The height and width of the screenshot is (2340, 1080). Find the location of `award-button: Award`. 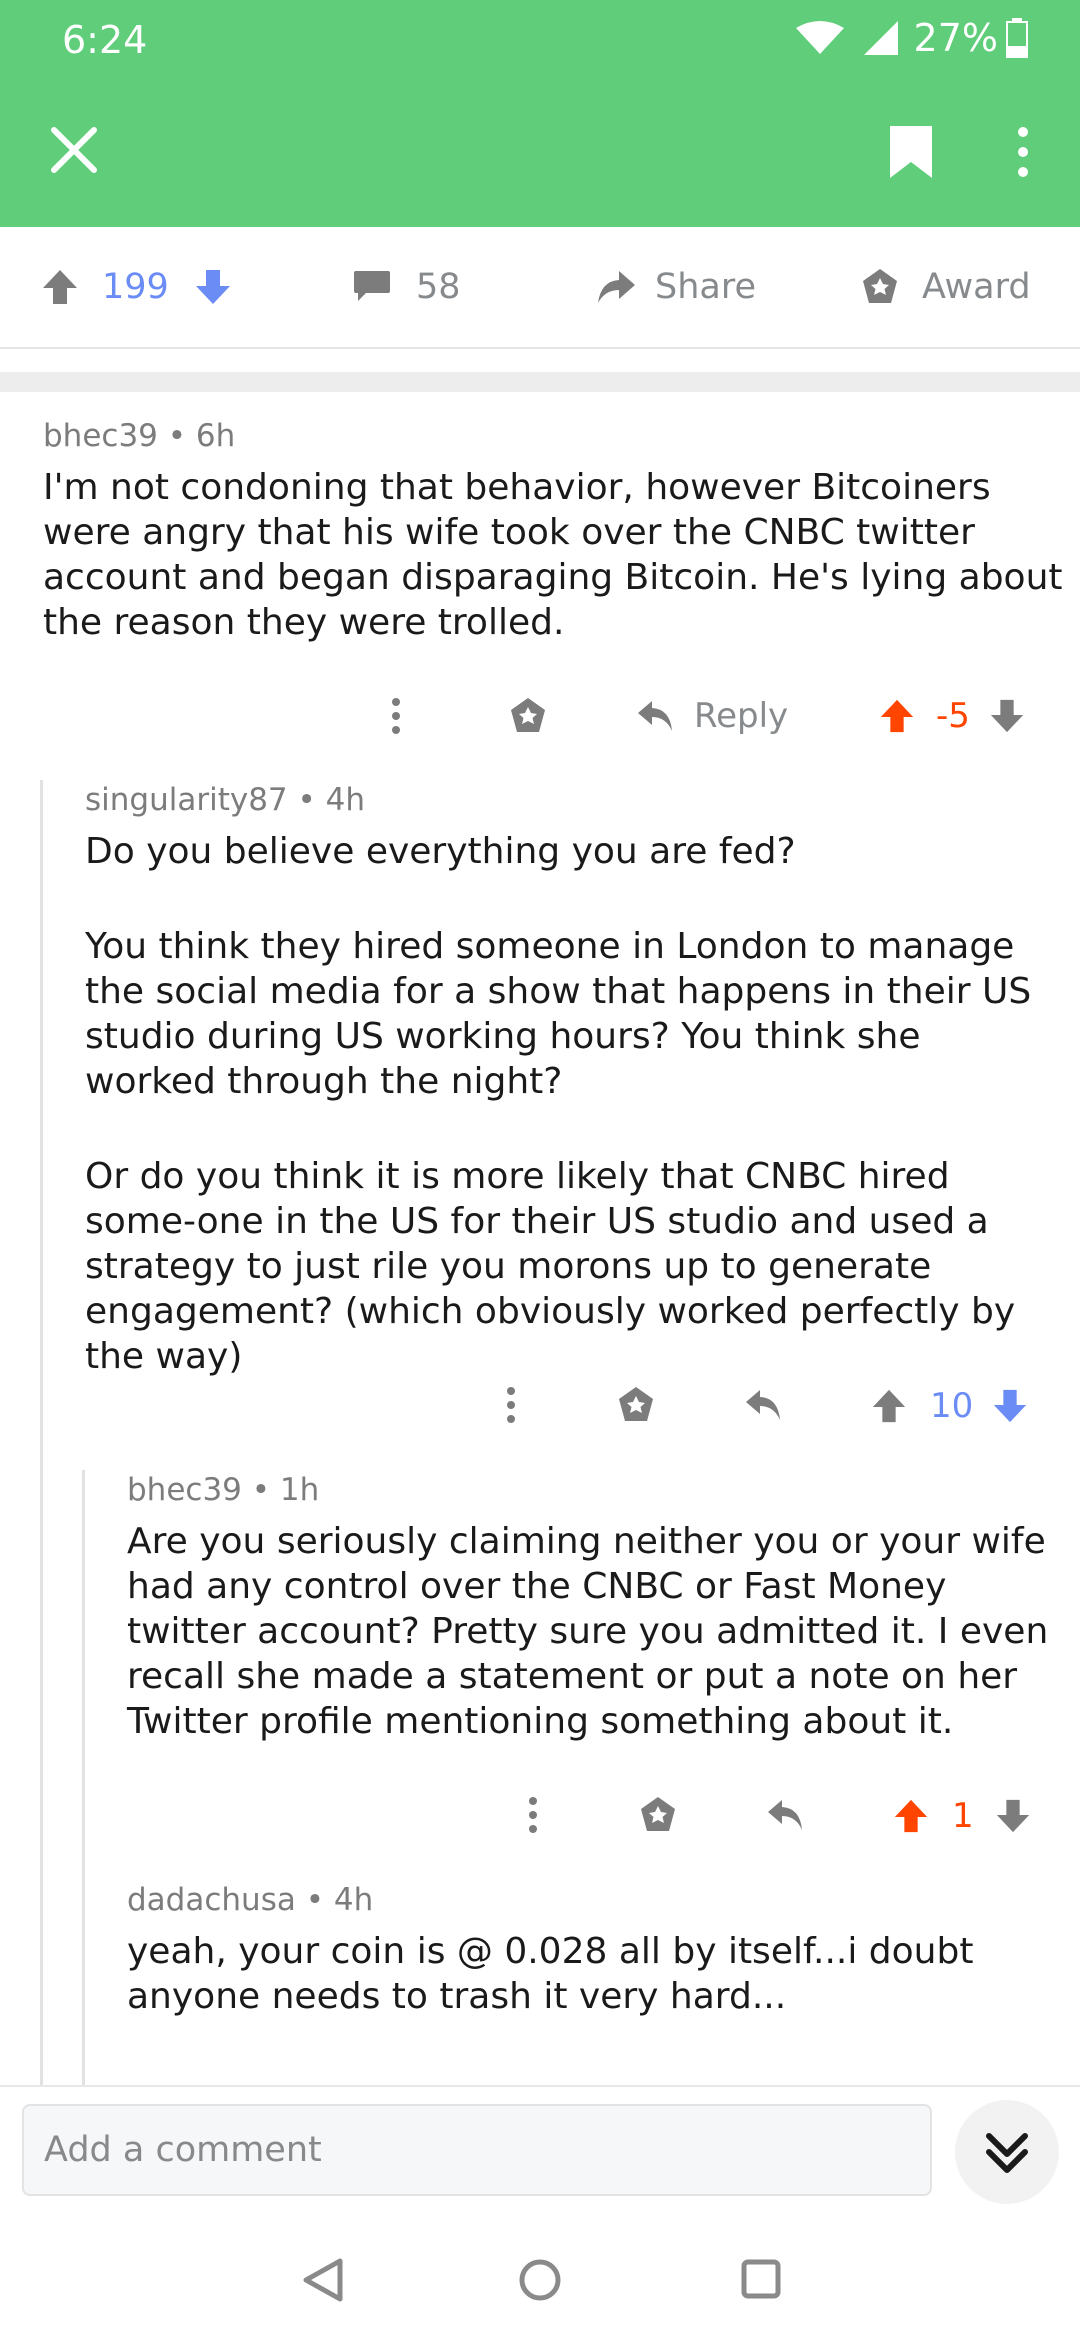

award-button: Award is located at coordinates (945, 287).